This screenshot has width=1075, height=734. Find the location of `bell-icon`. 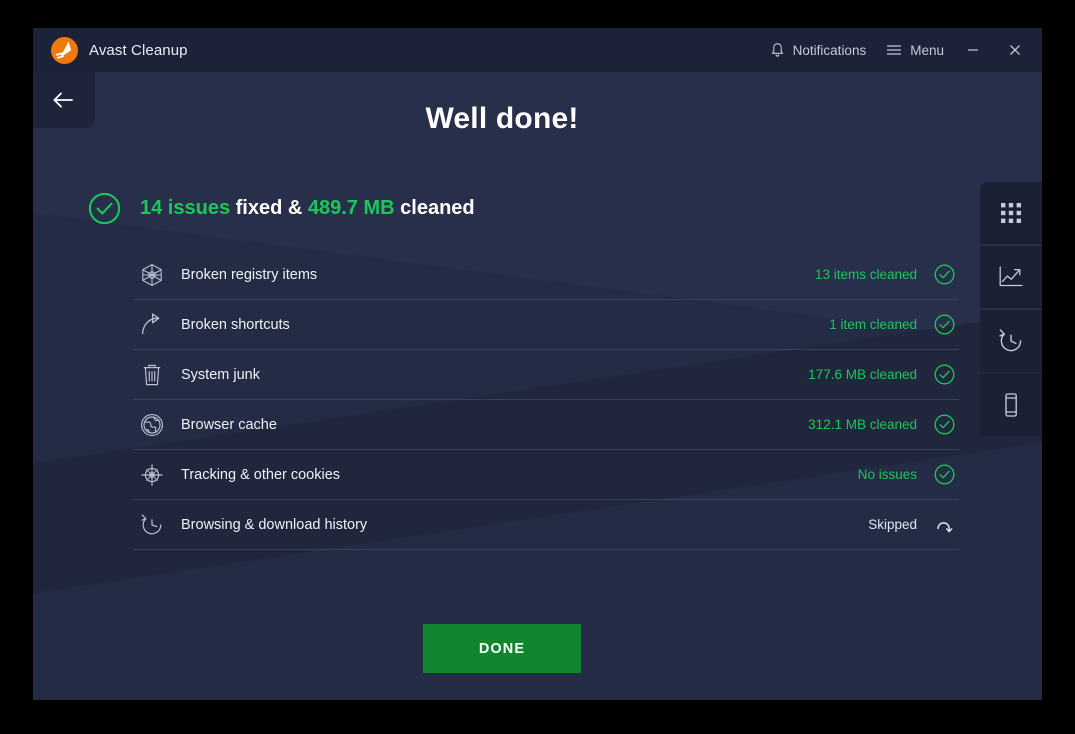

bell-icon is located at coordinates (777, 50).